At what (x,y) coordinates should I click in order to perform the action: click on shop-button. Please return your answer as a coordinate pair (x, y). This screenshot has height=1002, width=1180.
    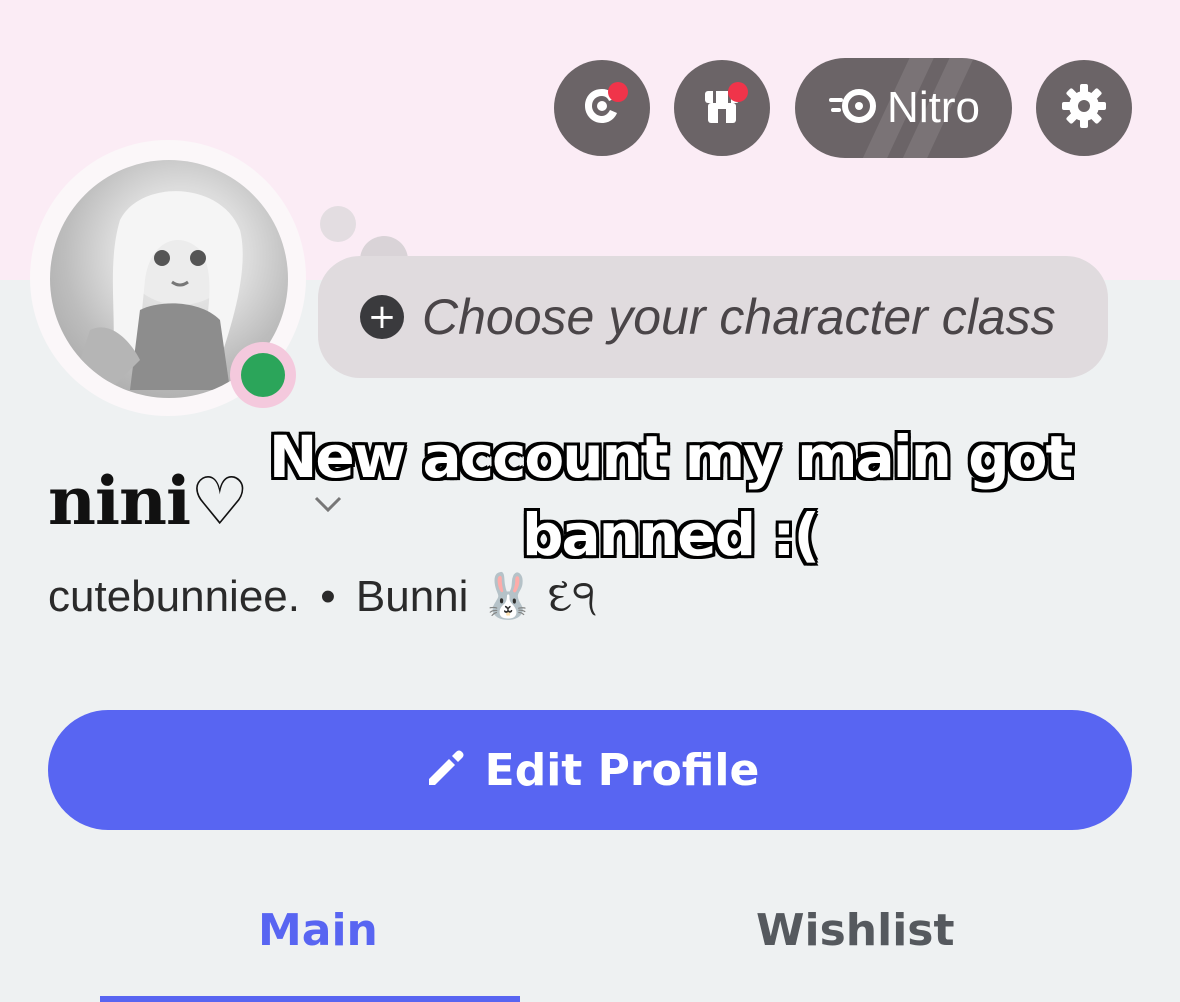
    Looking at the image, I should click on (722, 108).